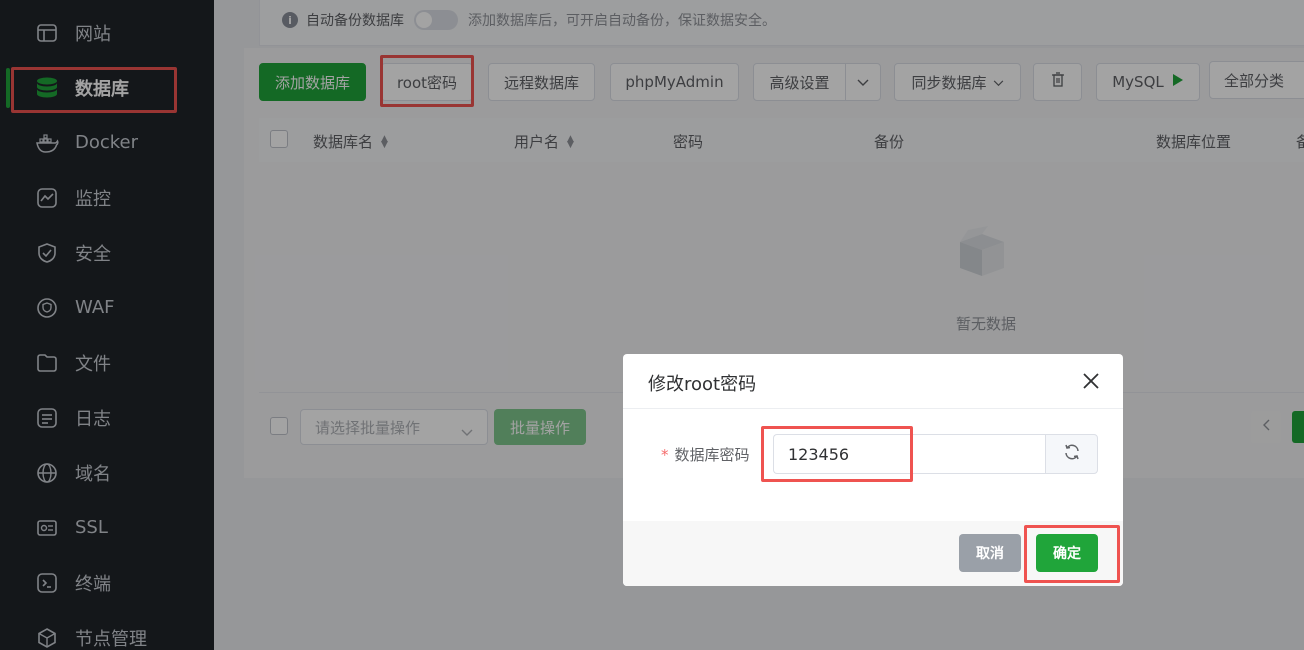  What do you see at coordinates (1091, 381) in the screenshot?
I see `close-icon` at bounding box center [1091, 381].